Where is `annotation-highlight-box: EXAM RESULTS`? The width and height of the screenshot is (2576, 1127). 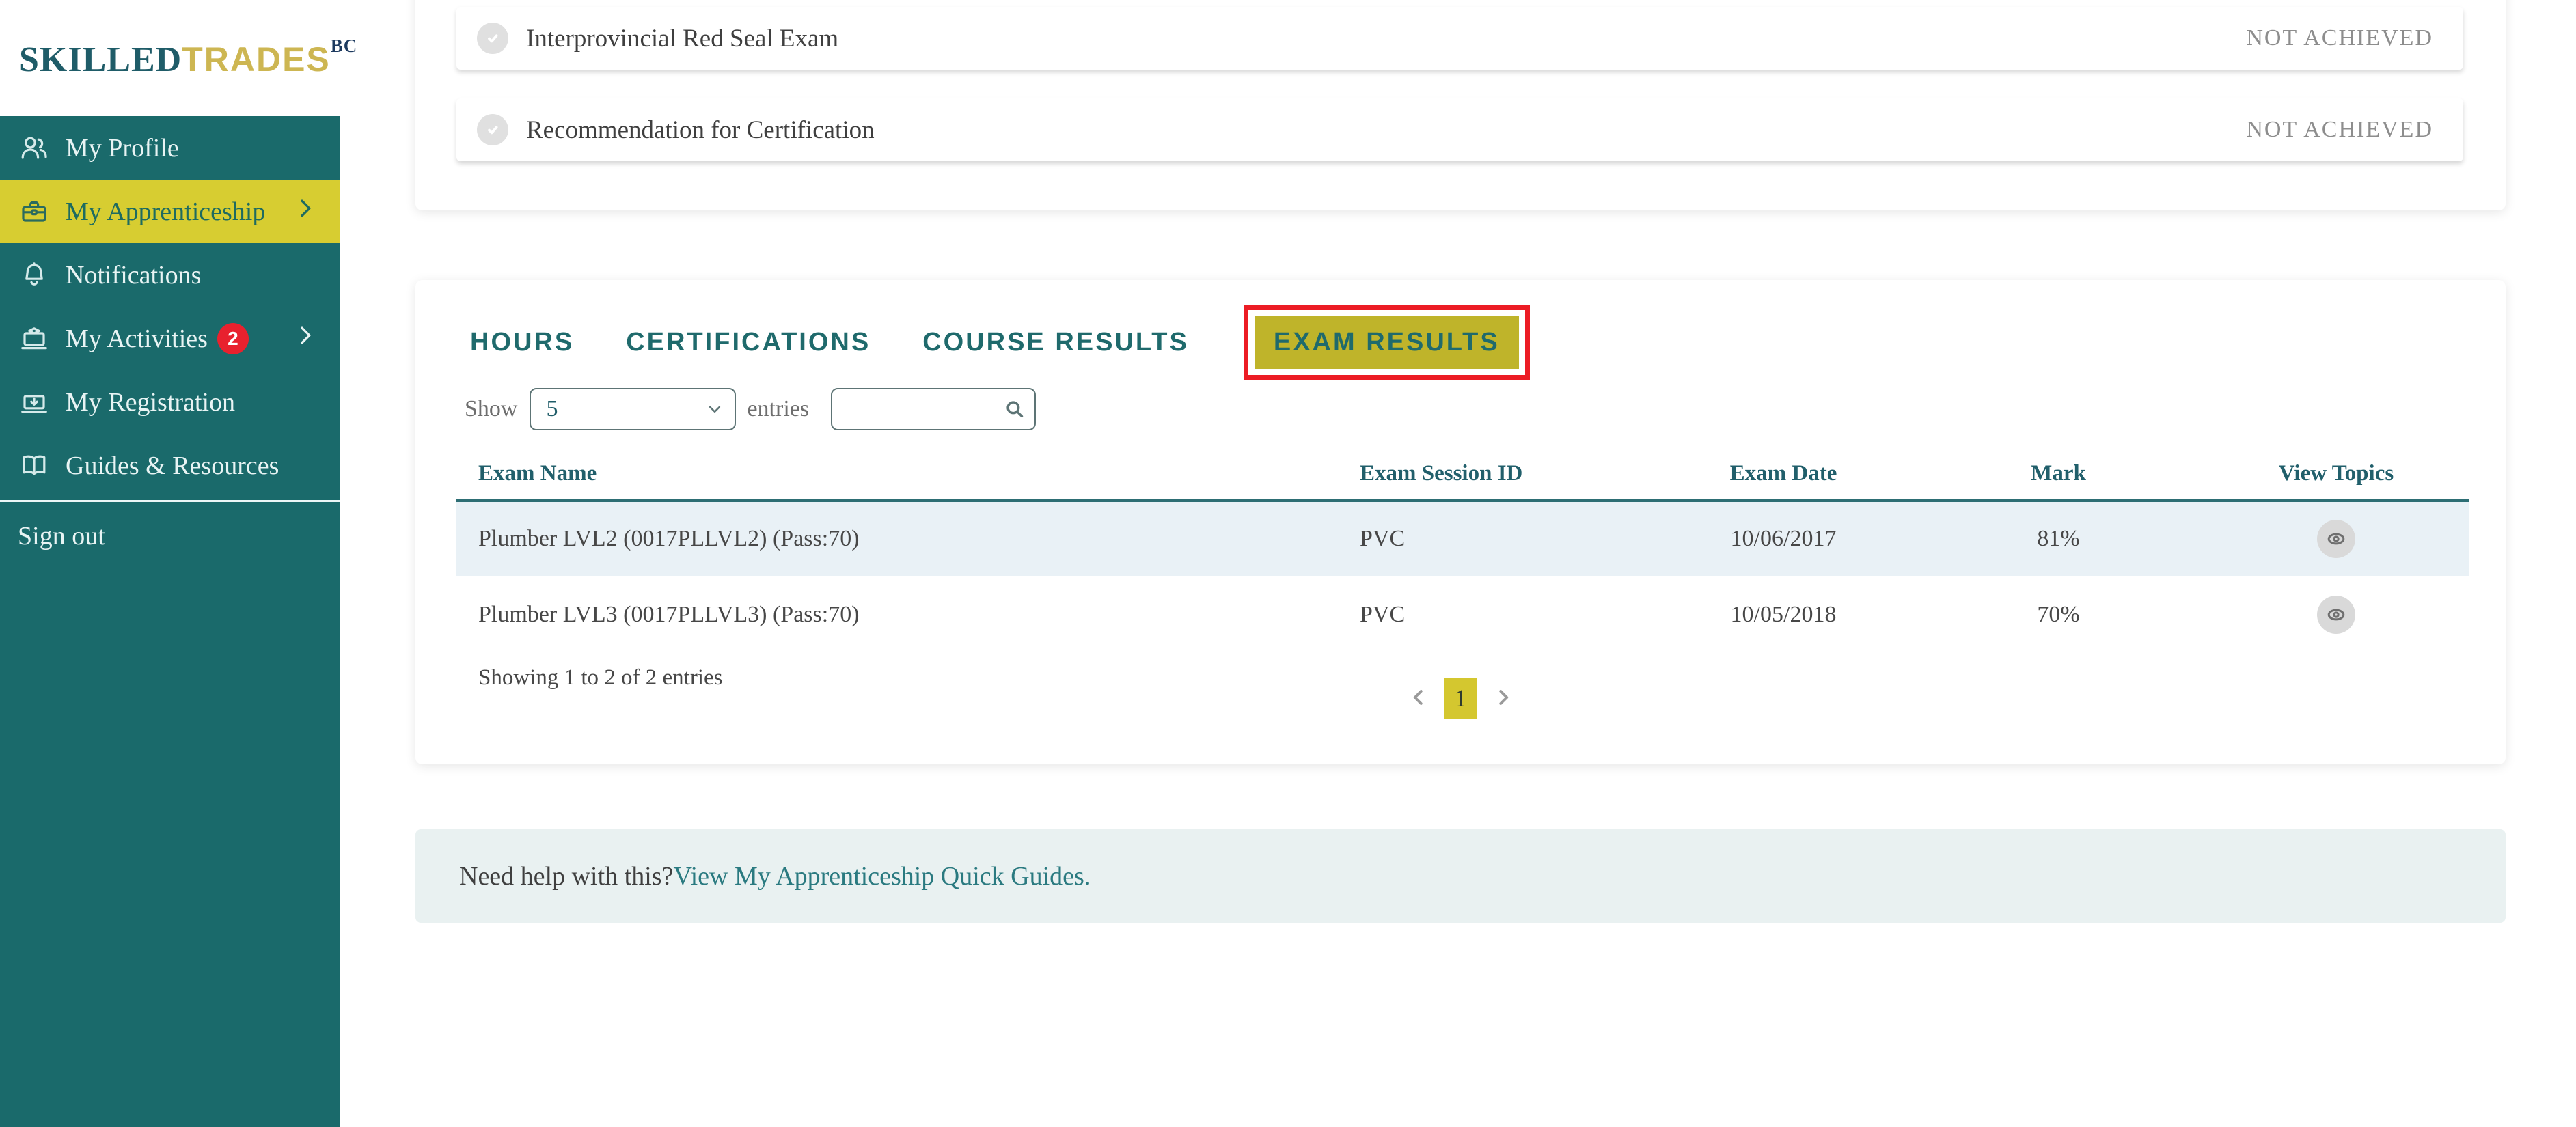 annotation-highlight-box: EXAM RESULTS is located at coordinates (1386, 342).